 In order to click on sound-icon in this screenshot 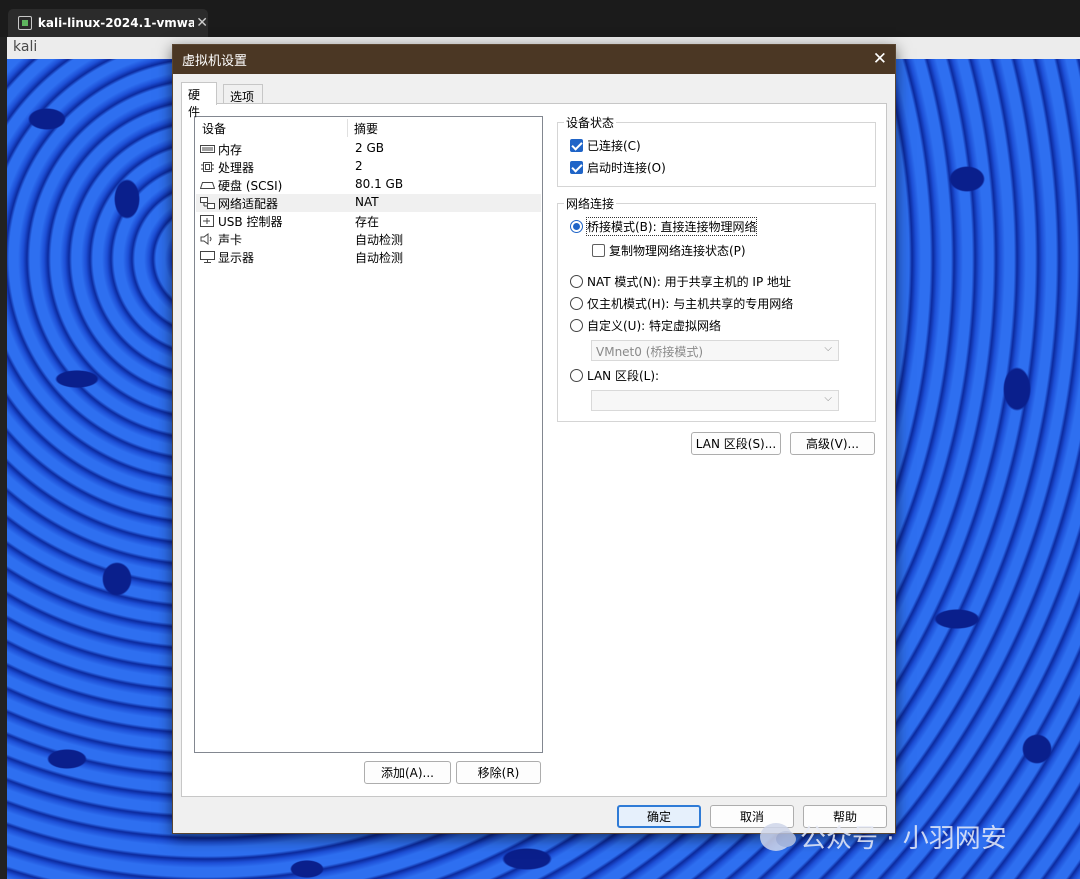, I will do `click(206, 239)`.